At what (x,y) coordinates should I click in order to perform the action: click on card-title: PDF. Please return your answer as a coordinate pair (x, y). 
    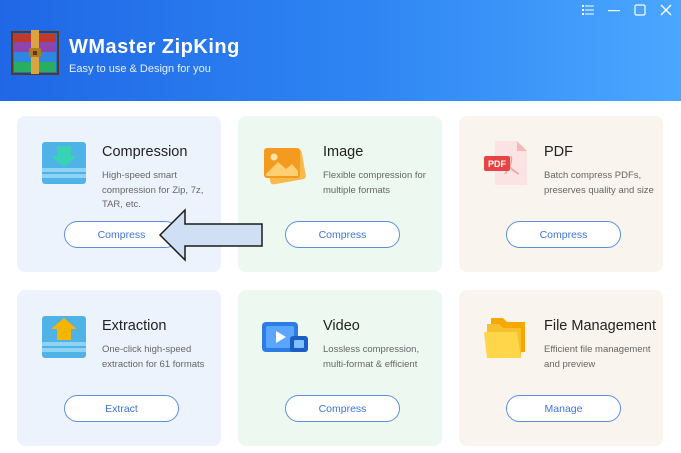
    Looking at the image, I should click on (558, 152).